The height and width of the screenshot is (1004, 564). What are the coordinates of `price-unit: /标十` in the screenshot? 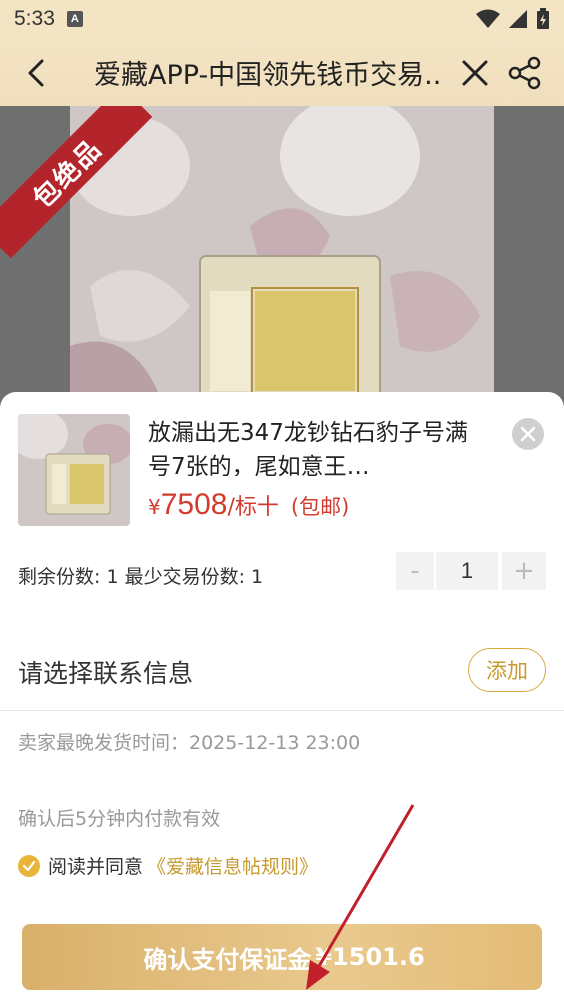 It's located at (253, 507).